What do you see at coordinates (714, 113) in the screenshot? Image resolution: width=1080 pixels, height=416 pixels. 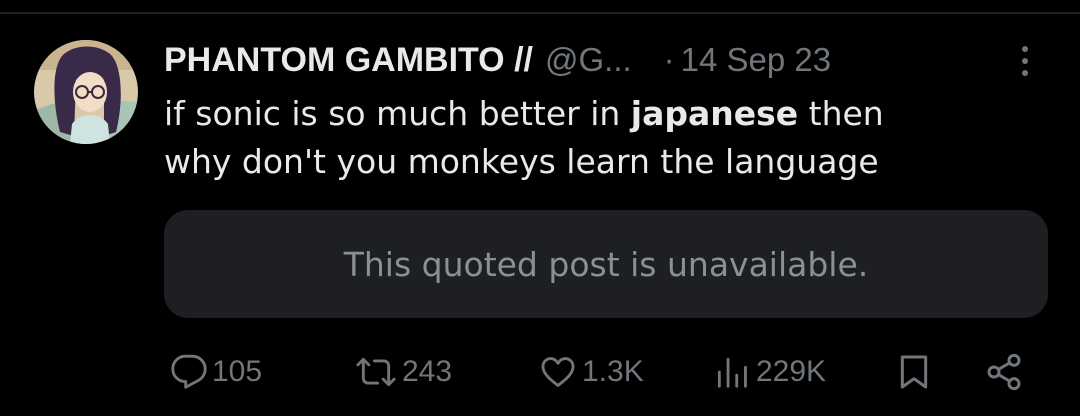 I see `tweet-text-bold: japanese` at bounding box center [714, 113].